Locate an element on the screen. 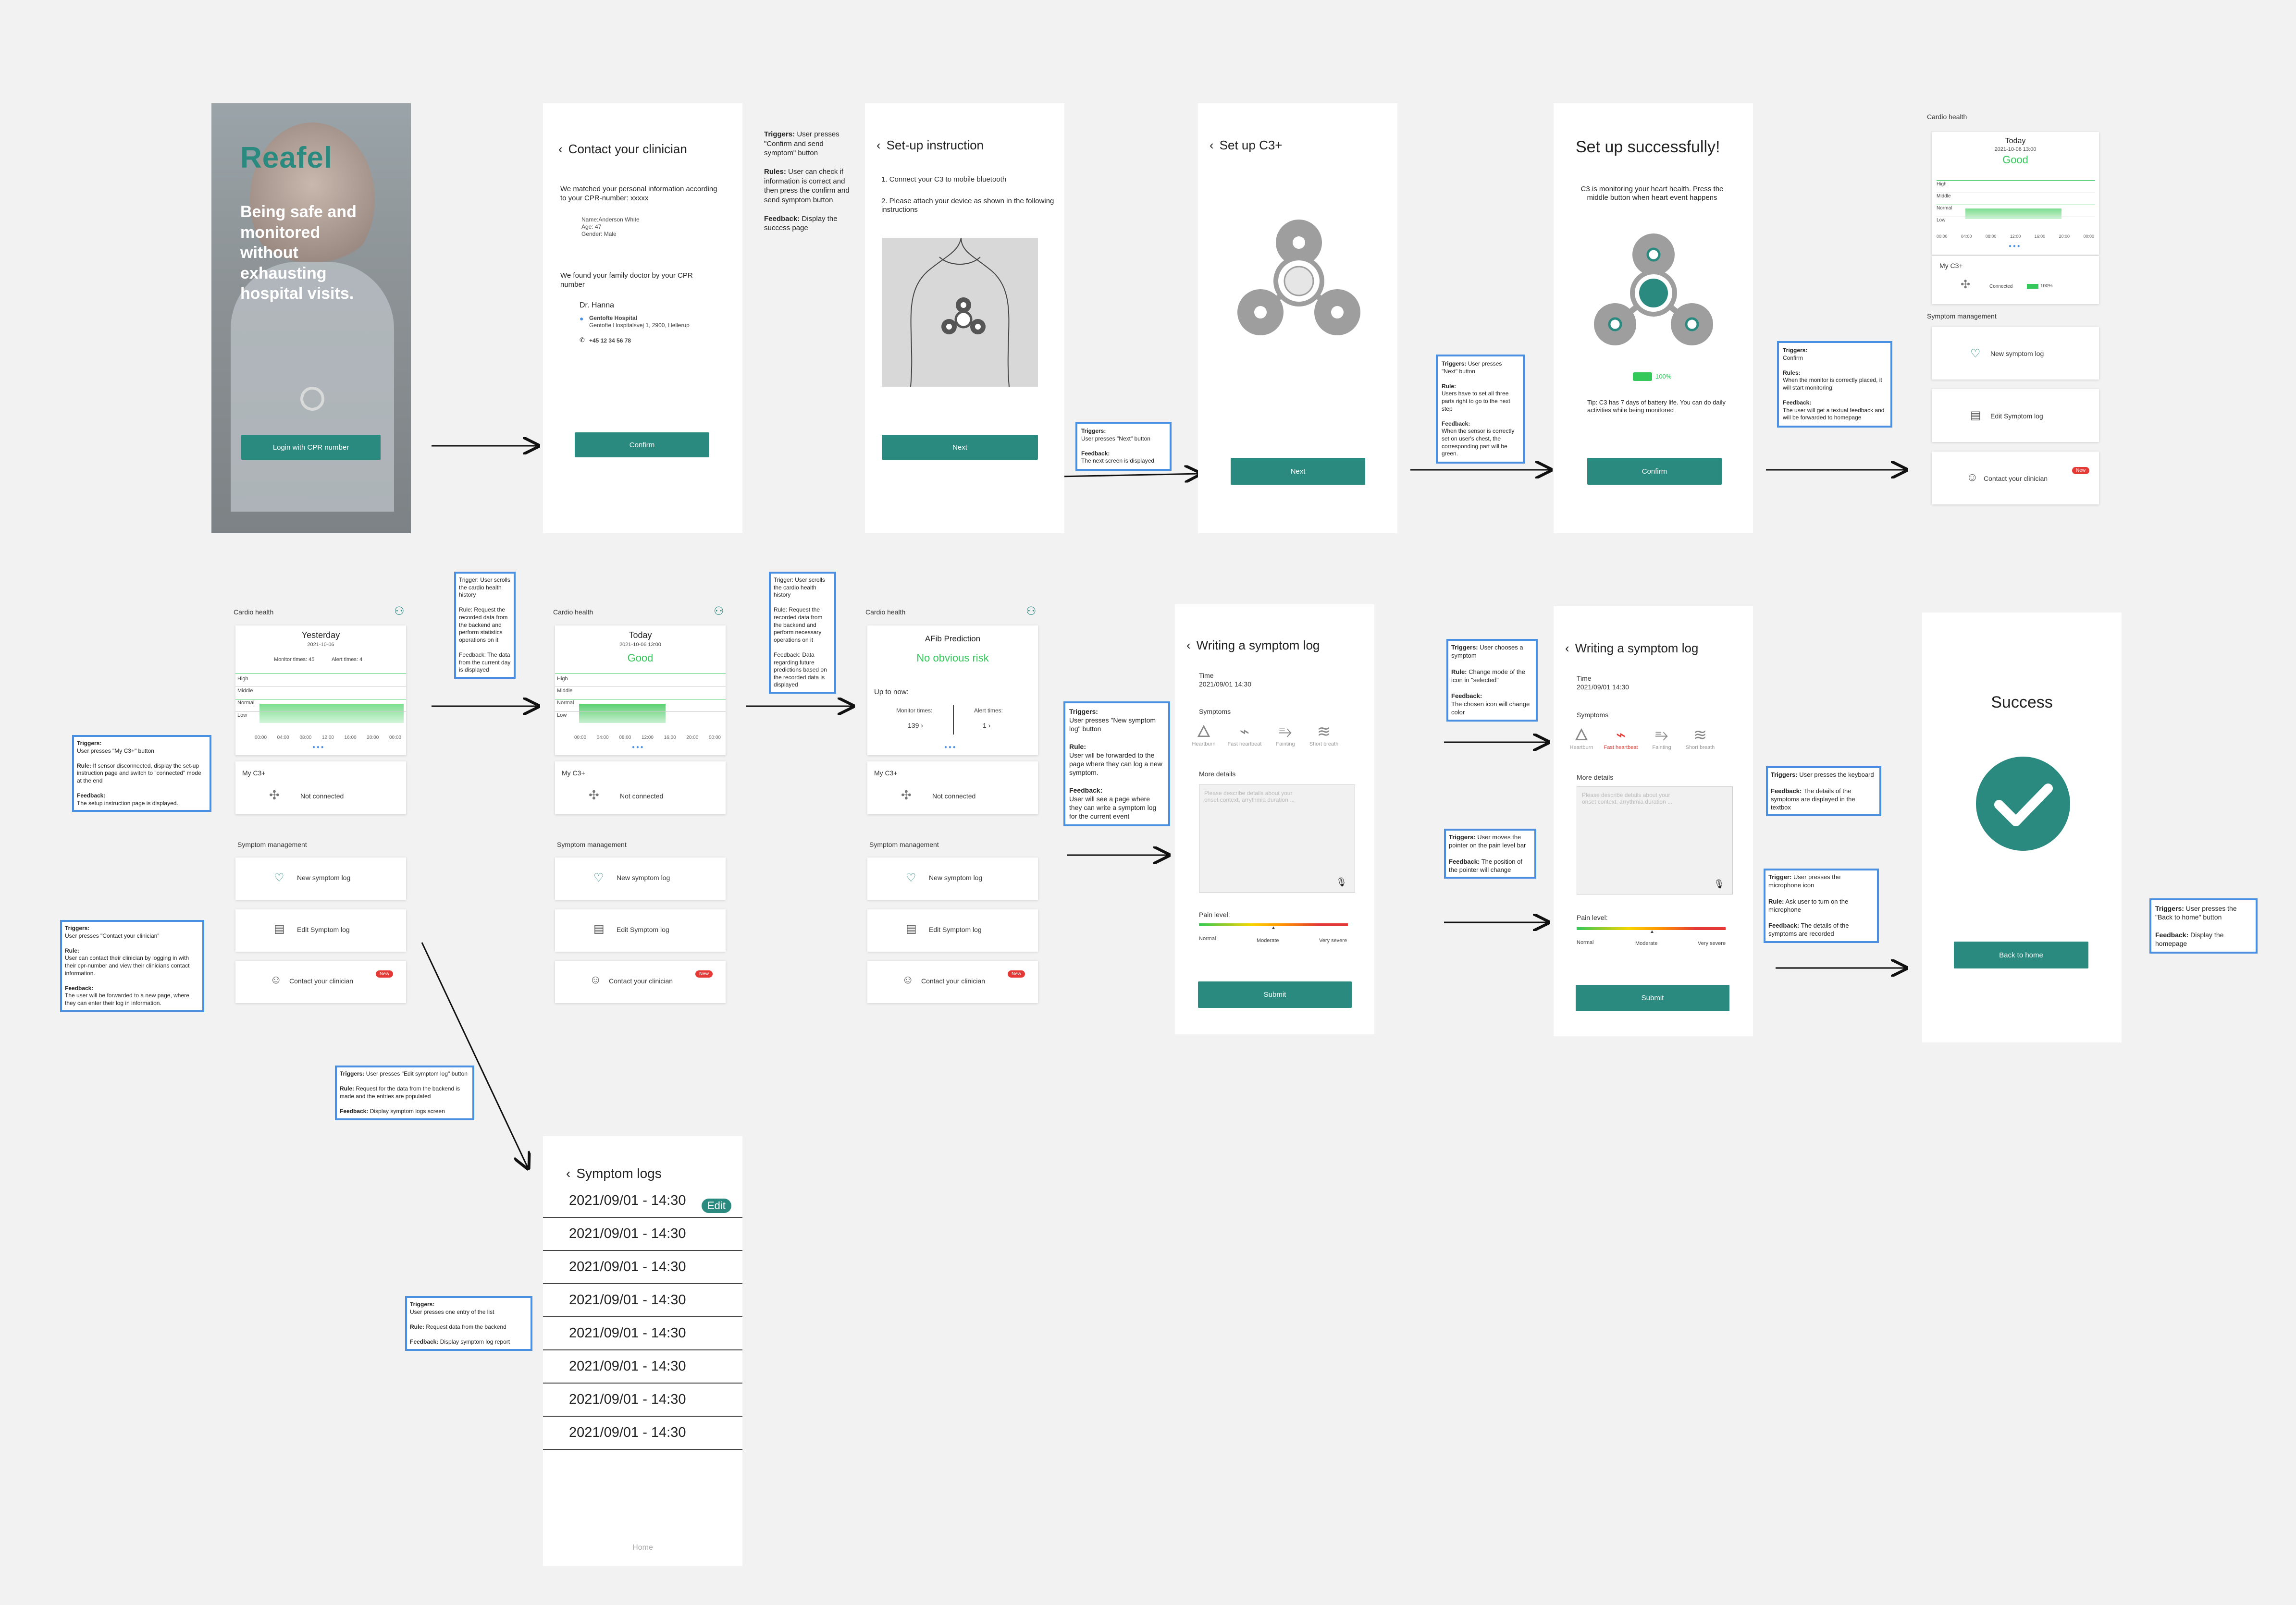 The height and width of the screenshot is (1605, 2296). fainting-icon: ⥱ is located at coordinates (1662, 735).